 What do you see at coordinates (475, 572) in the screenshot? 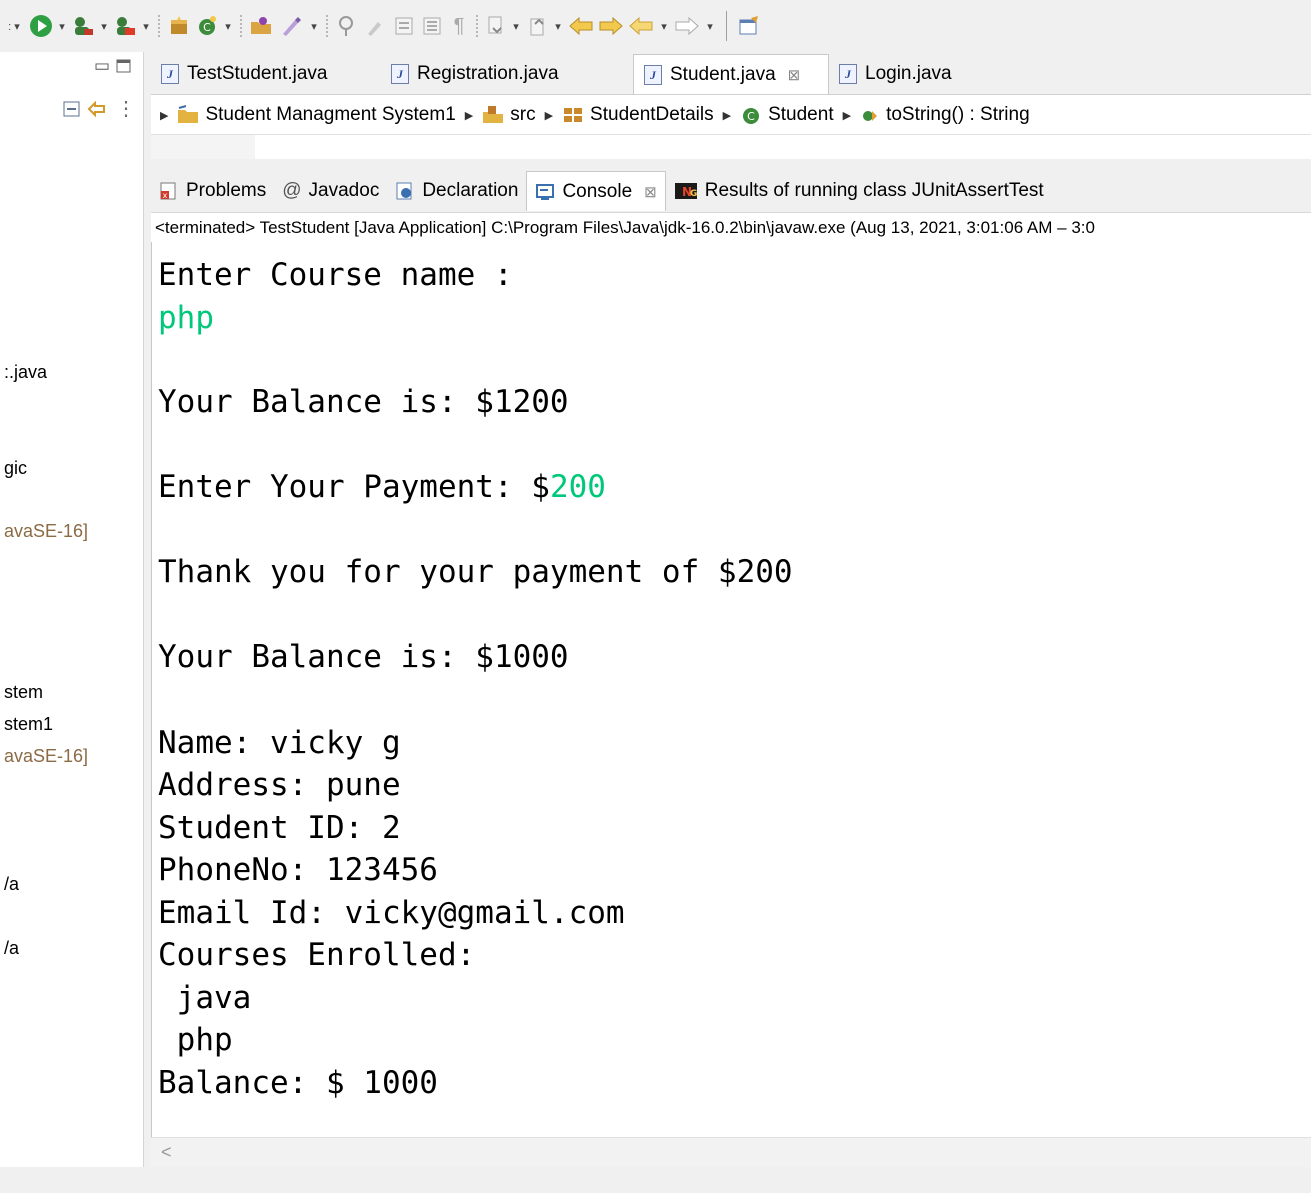
I see `console-line: Thank you for your payment of $200` at bounding box center [475, 572].